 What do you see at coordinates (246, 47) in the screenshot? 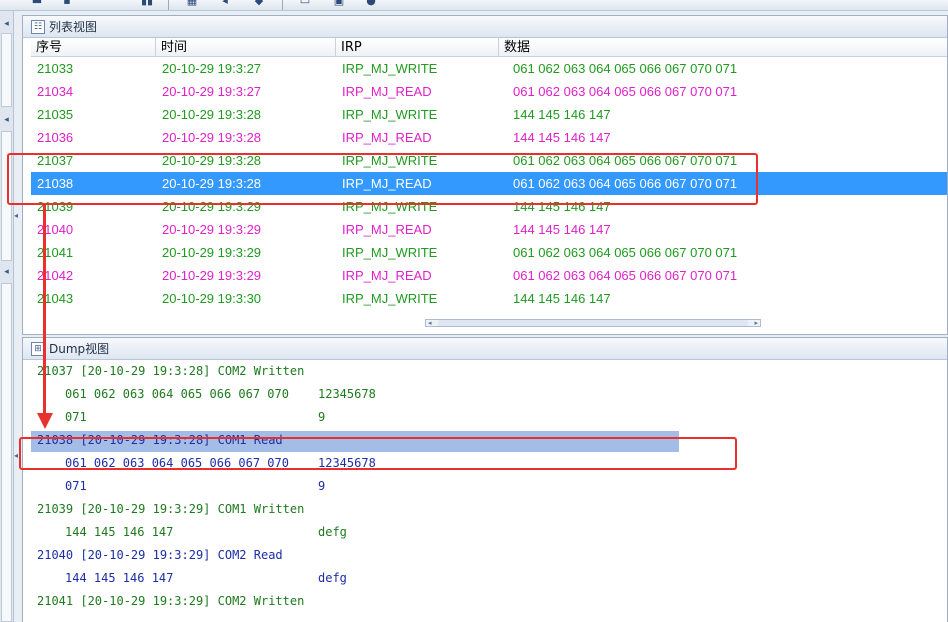
I see `column-header-time: 时间` at bounding box center [246, 47].